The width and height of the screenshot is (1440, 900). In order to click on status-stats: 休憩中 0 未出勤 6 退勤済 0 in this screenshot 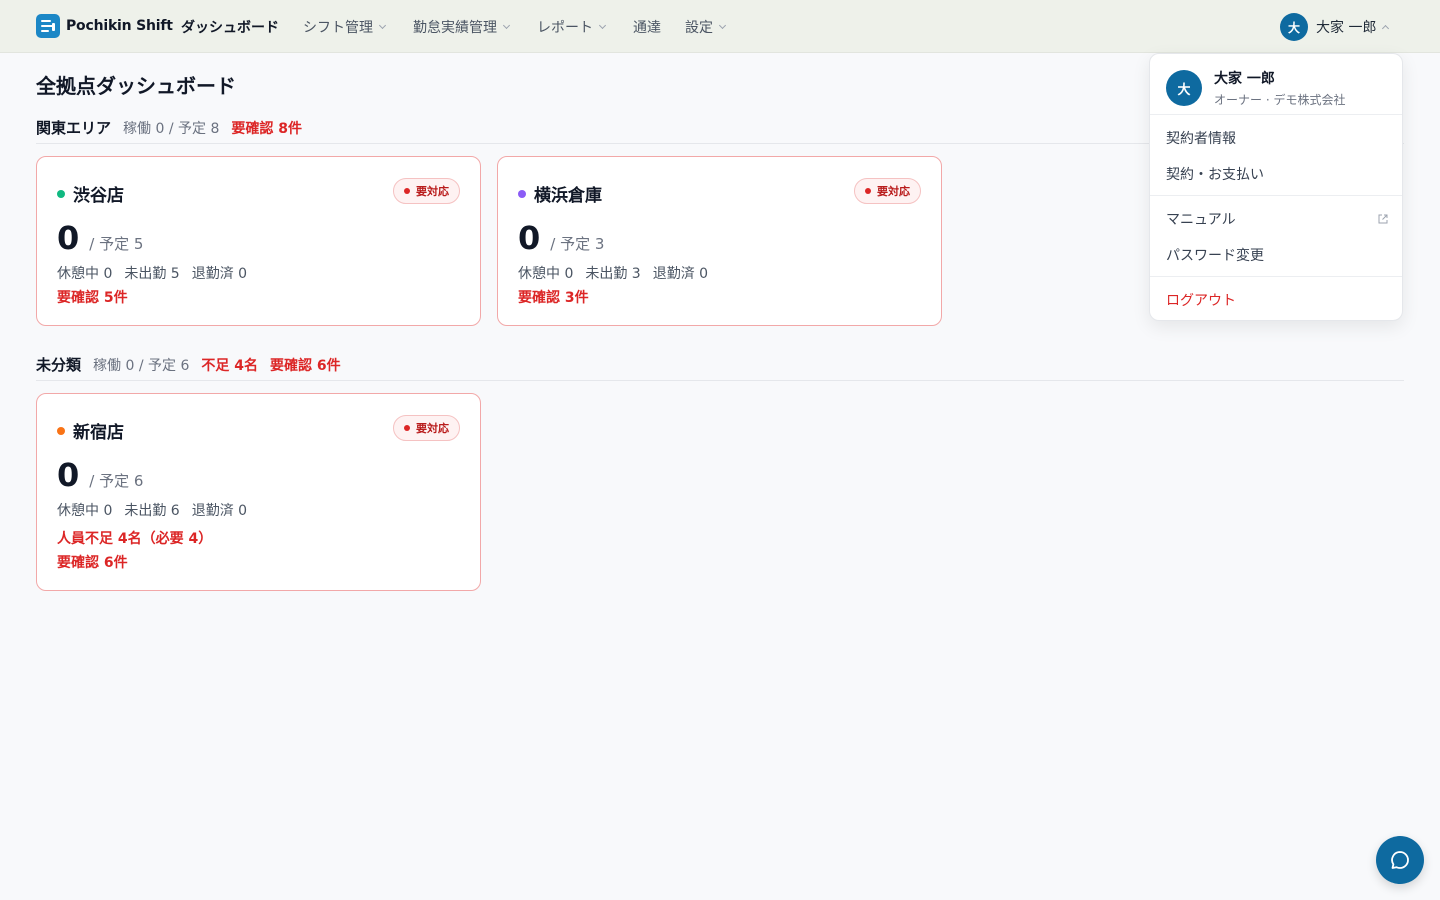, I will do `click(158, 510)`.